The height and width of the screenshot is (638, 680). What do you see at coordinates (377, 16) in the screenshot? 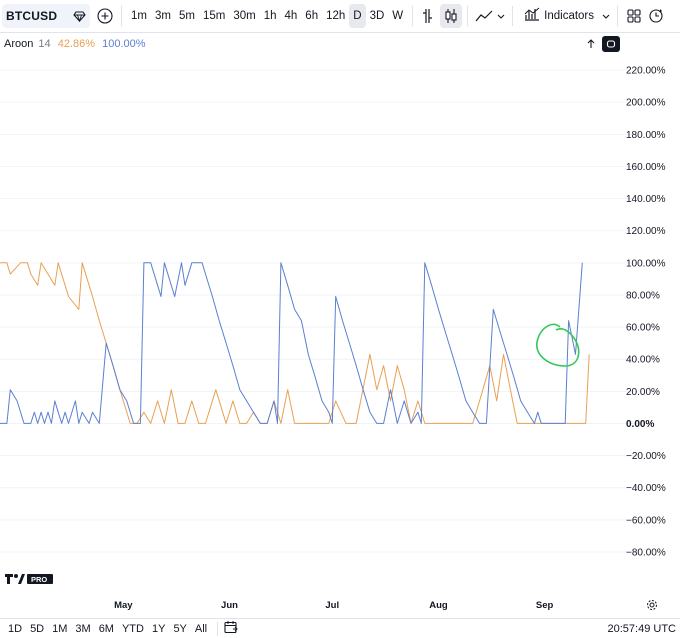
I see `timeframe-3d: 3D` at bounding box center [377, 16].